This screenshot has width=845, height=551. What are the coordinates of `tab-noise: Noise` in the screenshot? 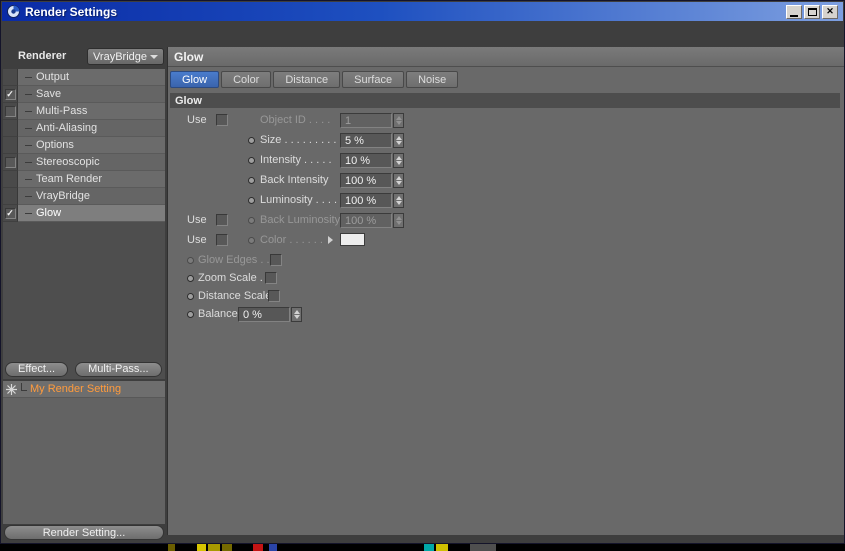 It's located at (432, 79).